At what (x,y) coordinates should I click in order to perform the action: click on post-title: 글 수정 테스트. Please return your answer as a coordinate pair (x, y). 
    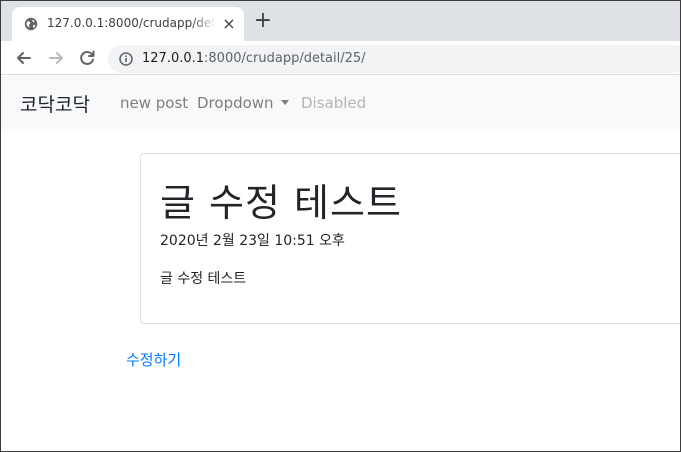
    Looking at the image, I should click on (281, 203).